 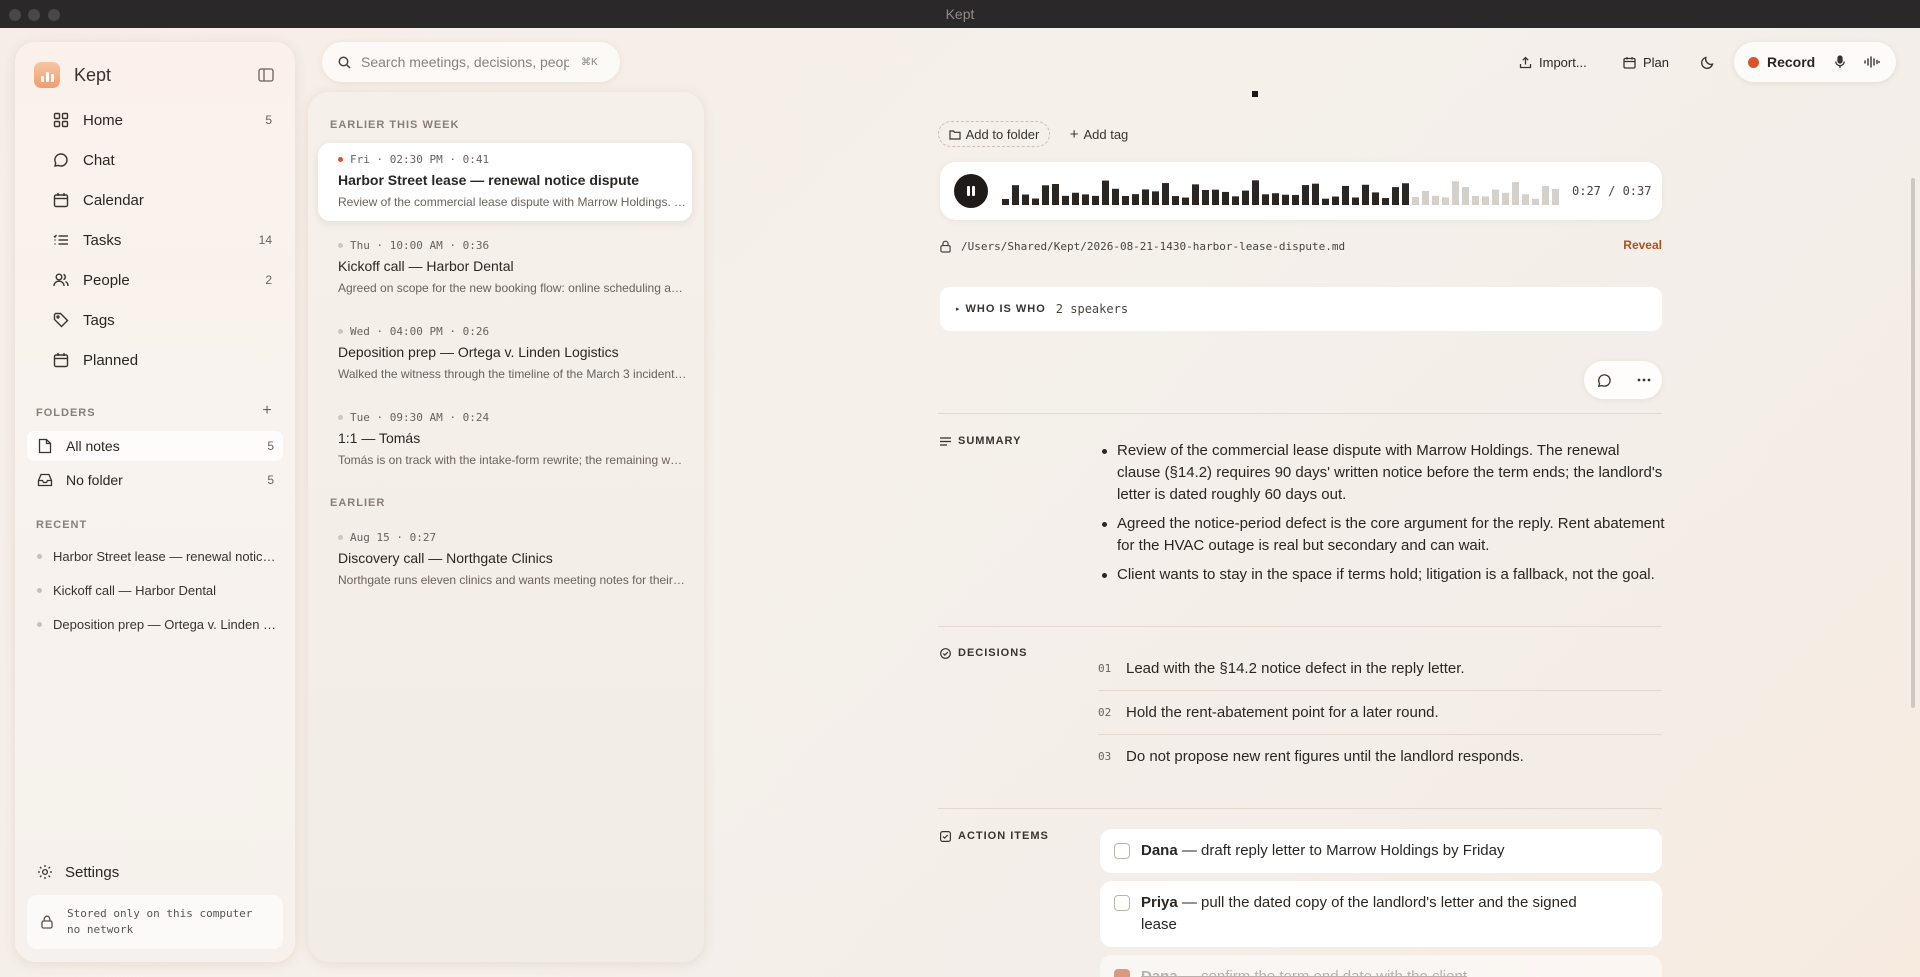 I want to click on audio-levels-button, so click(x=1872, y=62).